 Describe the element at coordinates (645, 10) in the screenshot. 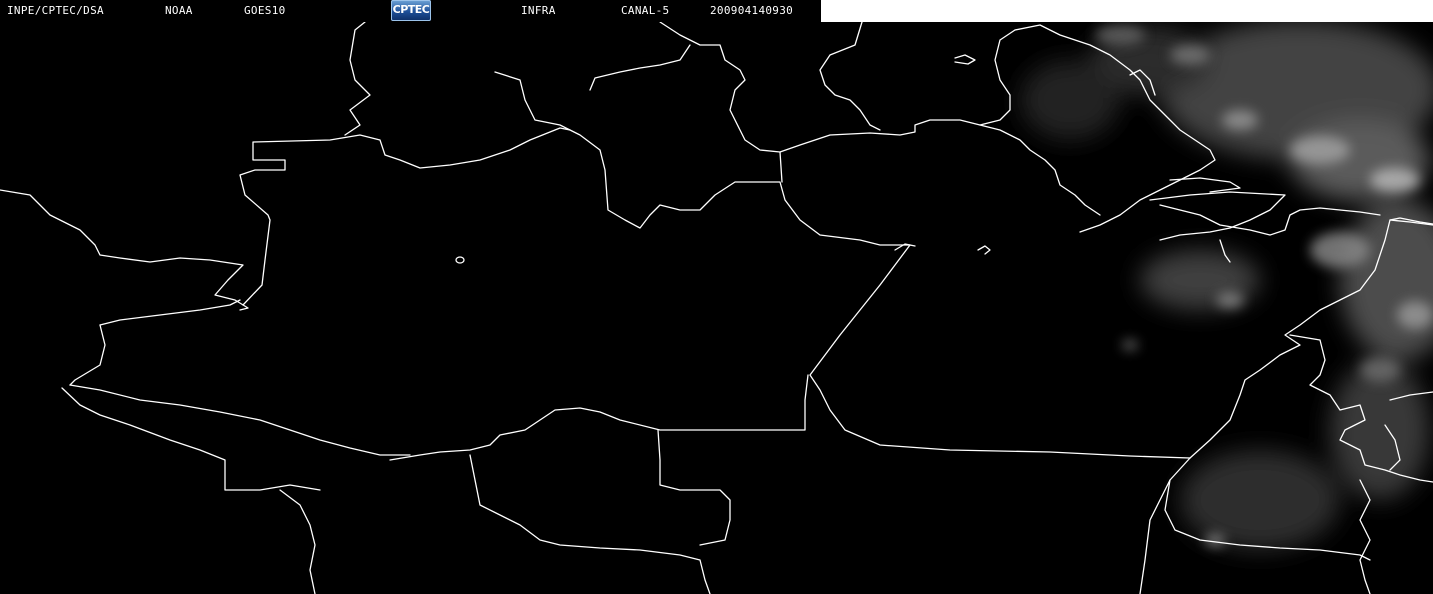

I see `channel-label: CANAL-5` at that location.